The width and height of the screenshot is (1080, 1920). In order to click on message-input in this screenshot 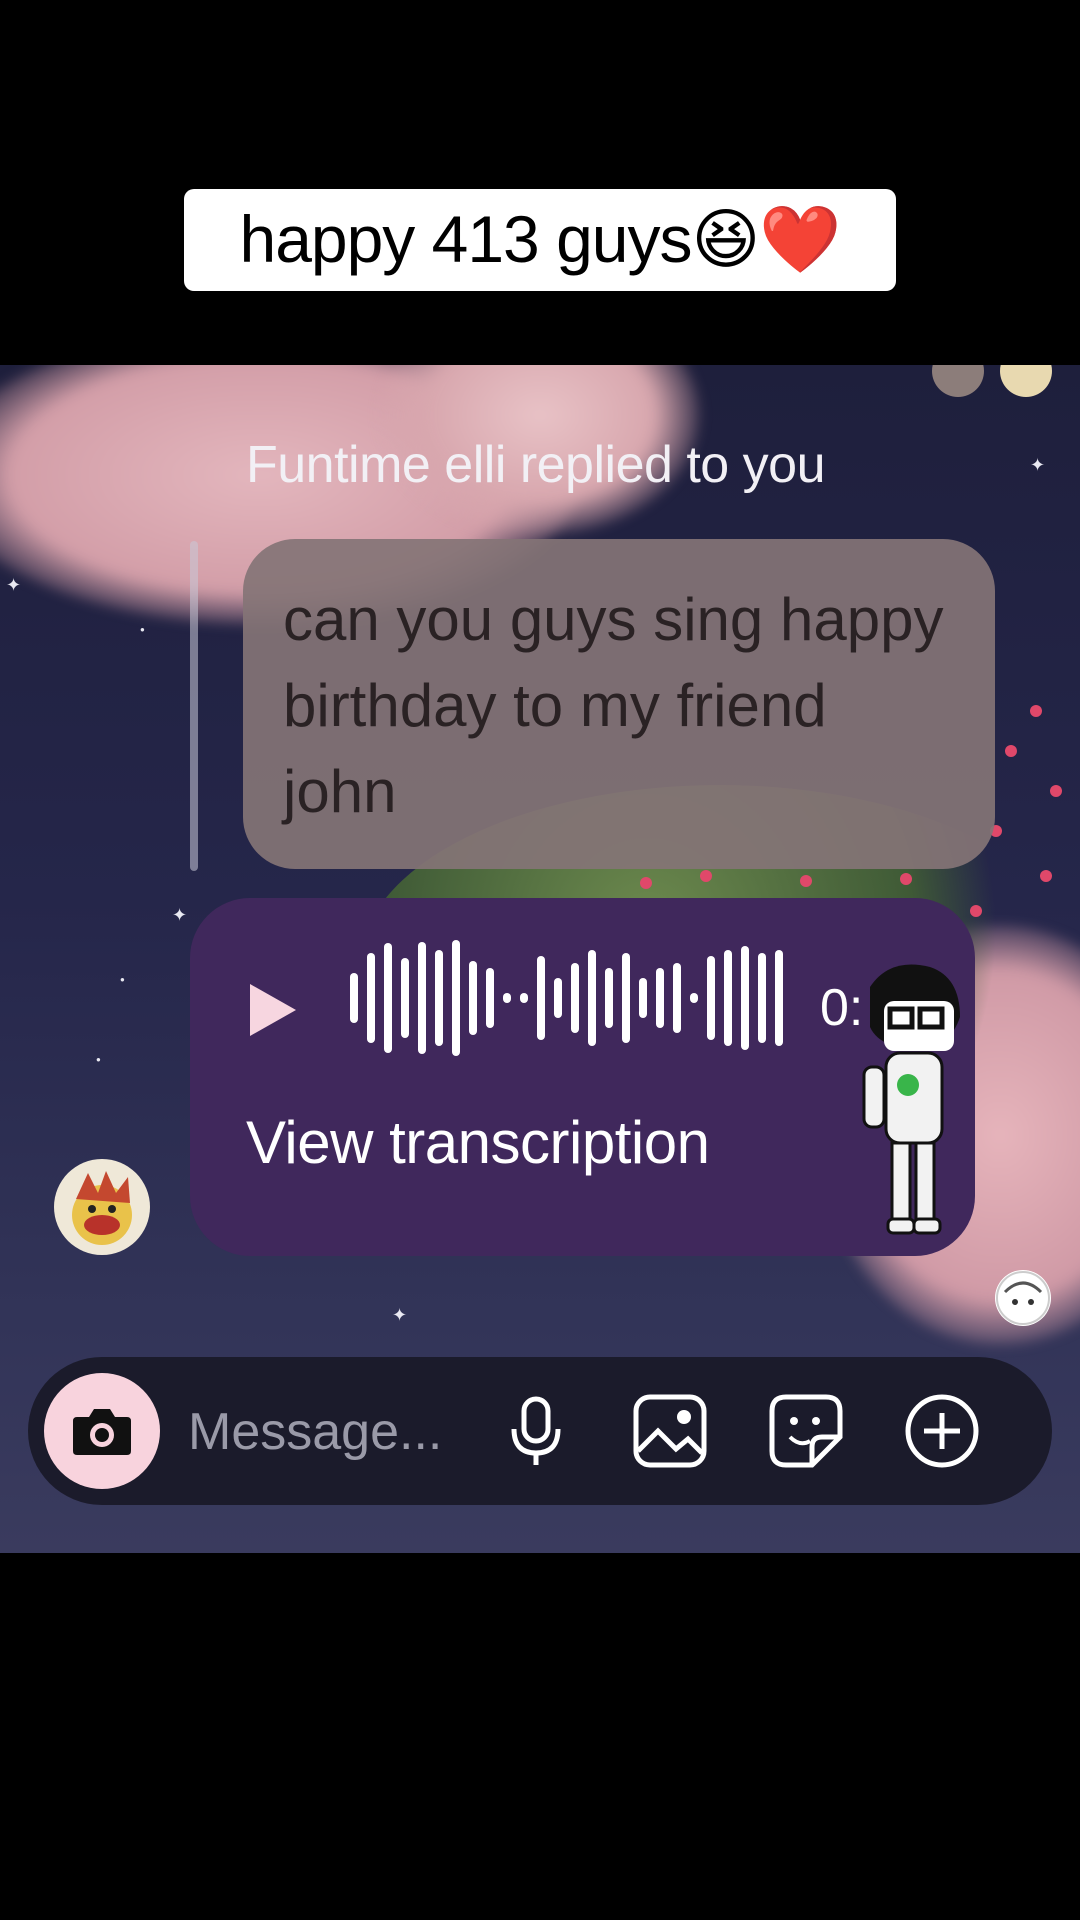, I will do `click(338, 1432)`.